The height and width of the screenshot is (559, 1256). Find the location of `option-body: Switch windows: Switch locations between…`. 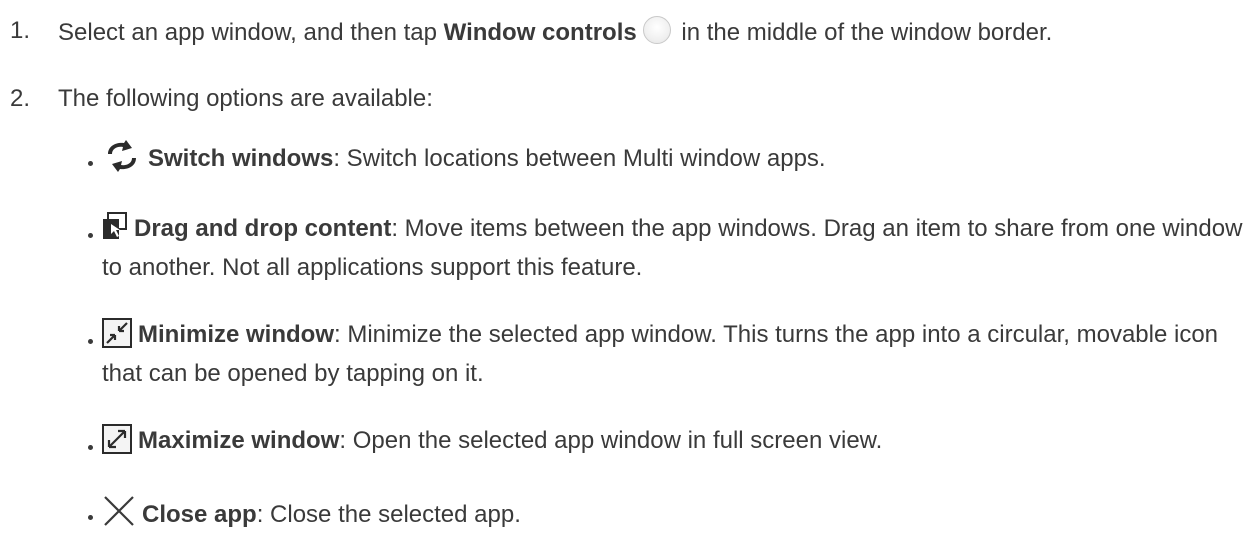

option-body: Switch windows: Switch locations between… is located at coordinates (677, 160).